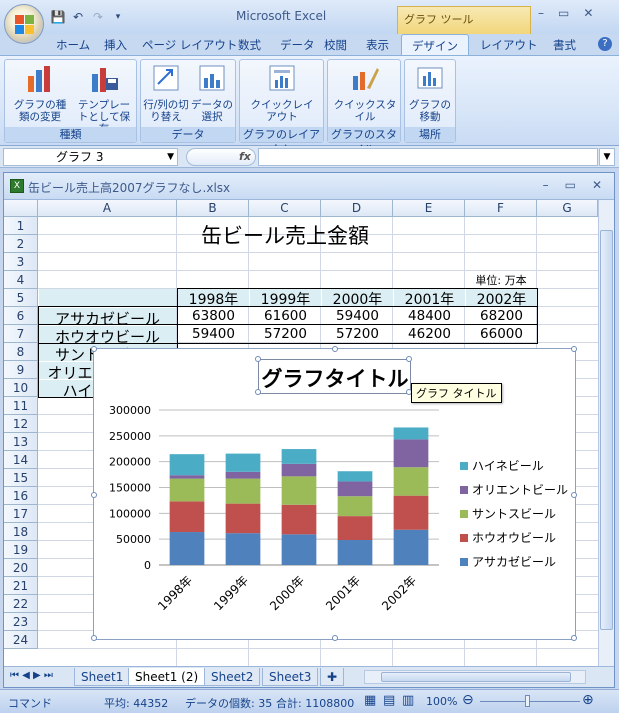 This screenshot has height=713, width=619. What do you see at coordinates (21, 316) in the screenshot?
I see `row-header: 6` at bounding box center [21, 316].